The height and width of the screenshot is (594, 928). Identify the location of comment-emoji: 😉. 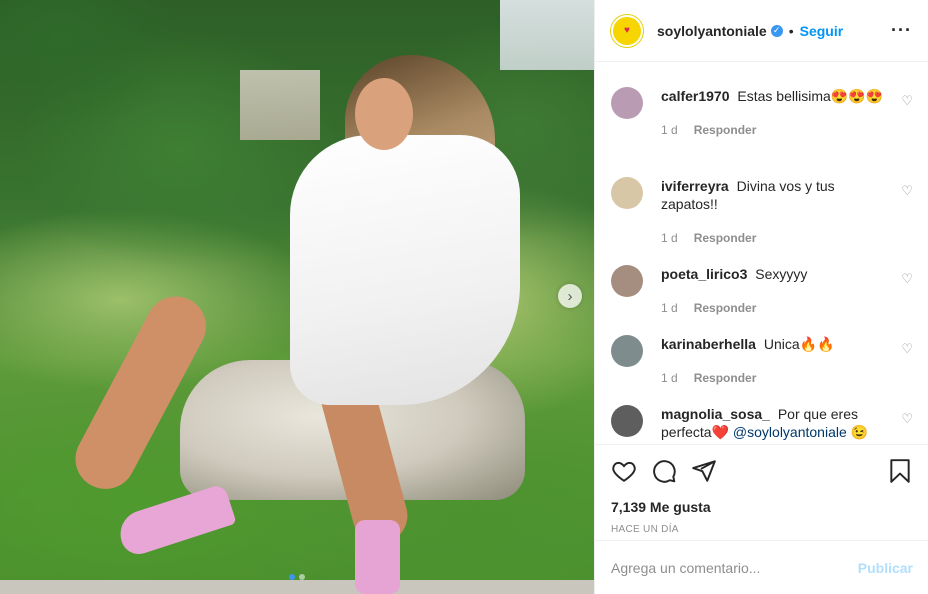
(859, 432).